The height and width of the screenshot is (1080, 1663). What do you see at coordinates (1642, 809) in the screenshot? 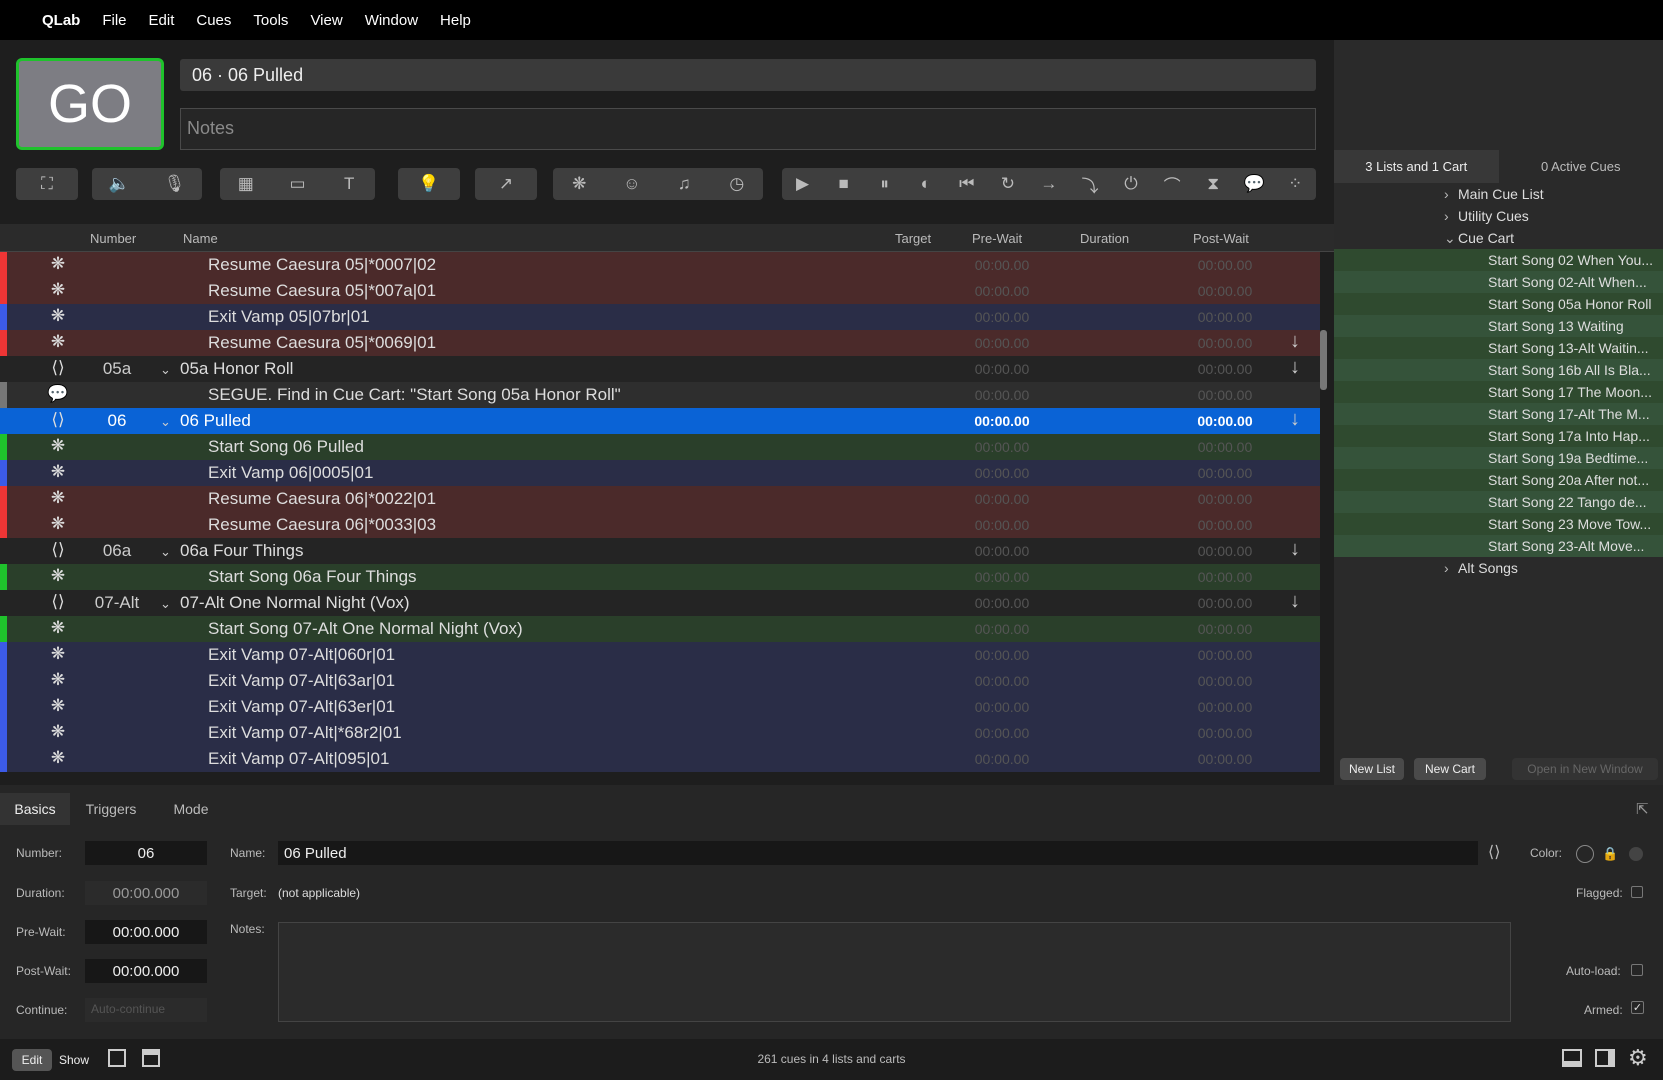
I see `popout-icon: ⇱` at bounding box center [1642, 809].